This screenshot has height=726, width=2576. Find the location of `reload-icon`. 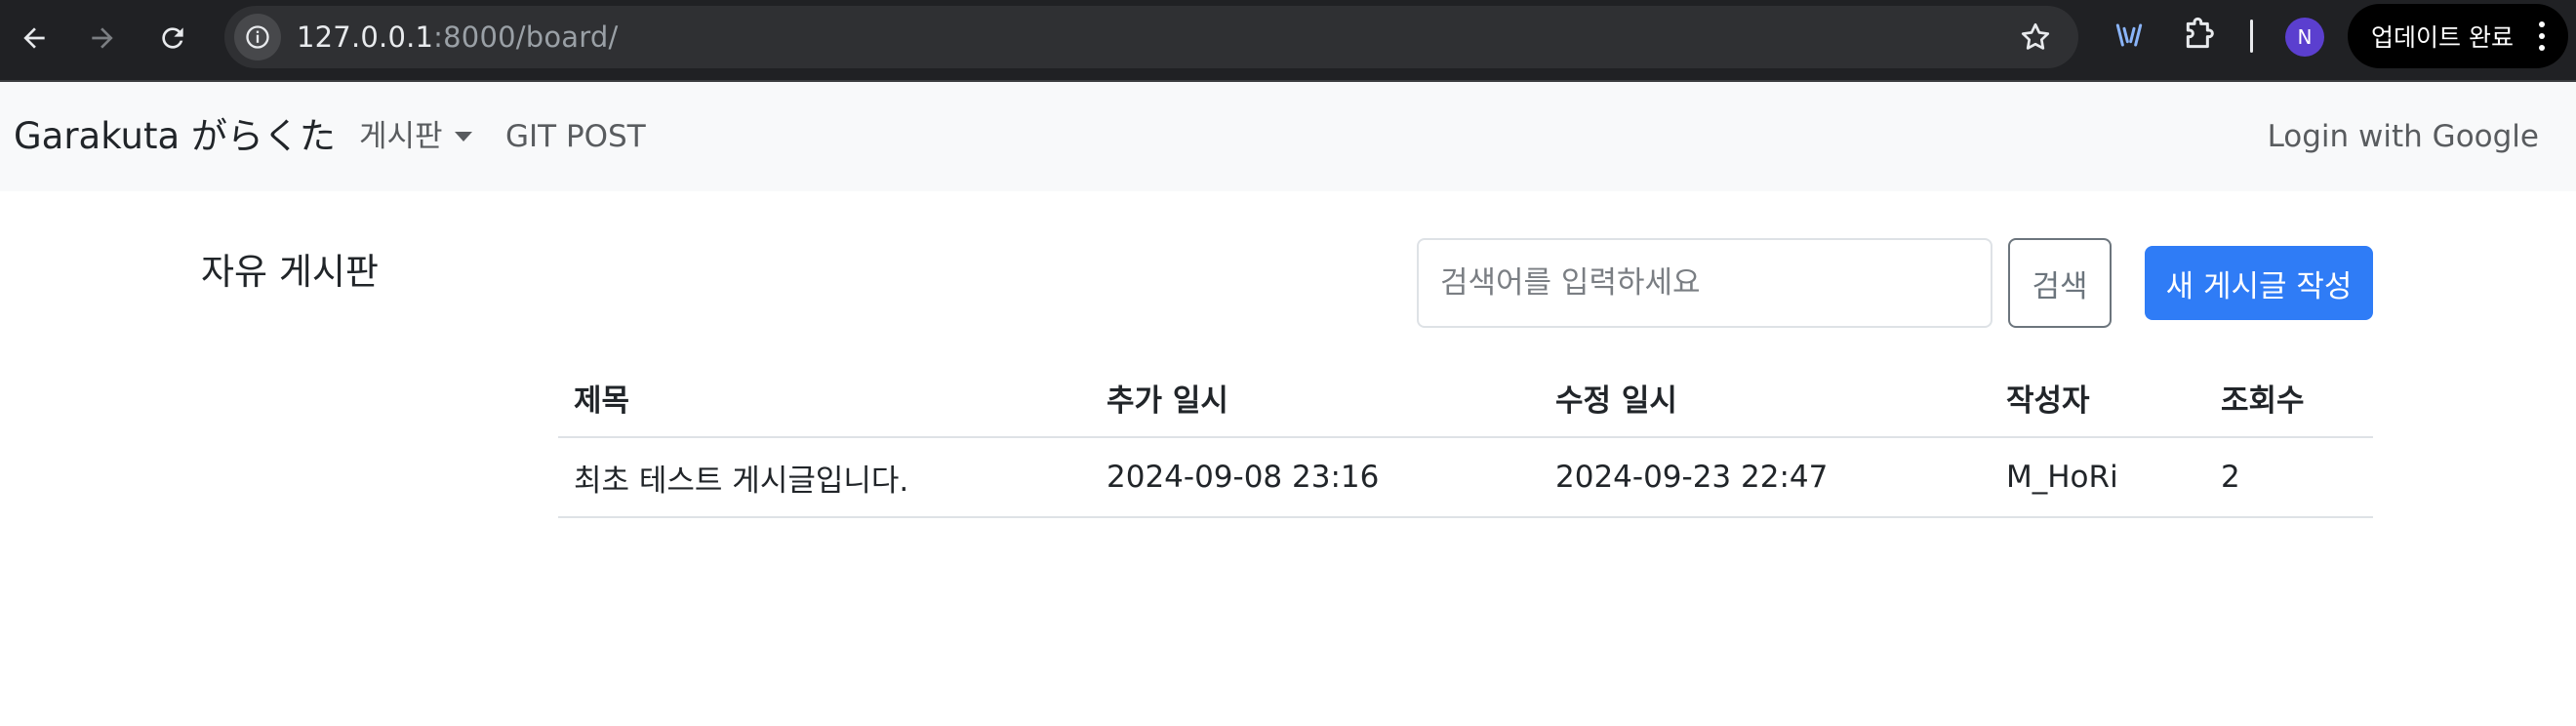

reload-icon is located at coordinates (172, 38).